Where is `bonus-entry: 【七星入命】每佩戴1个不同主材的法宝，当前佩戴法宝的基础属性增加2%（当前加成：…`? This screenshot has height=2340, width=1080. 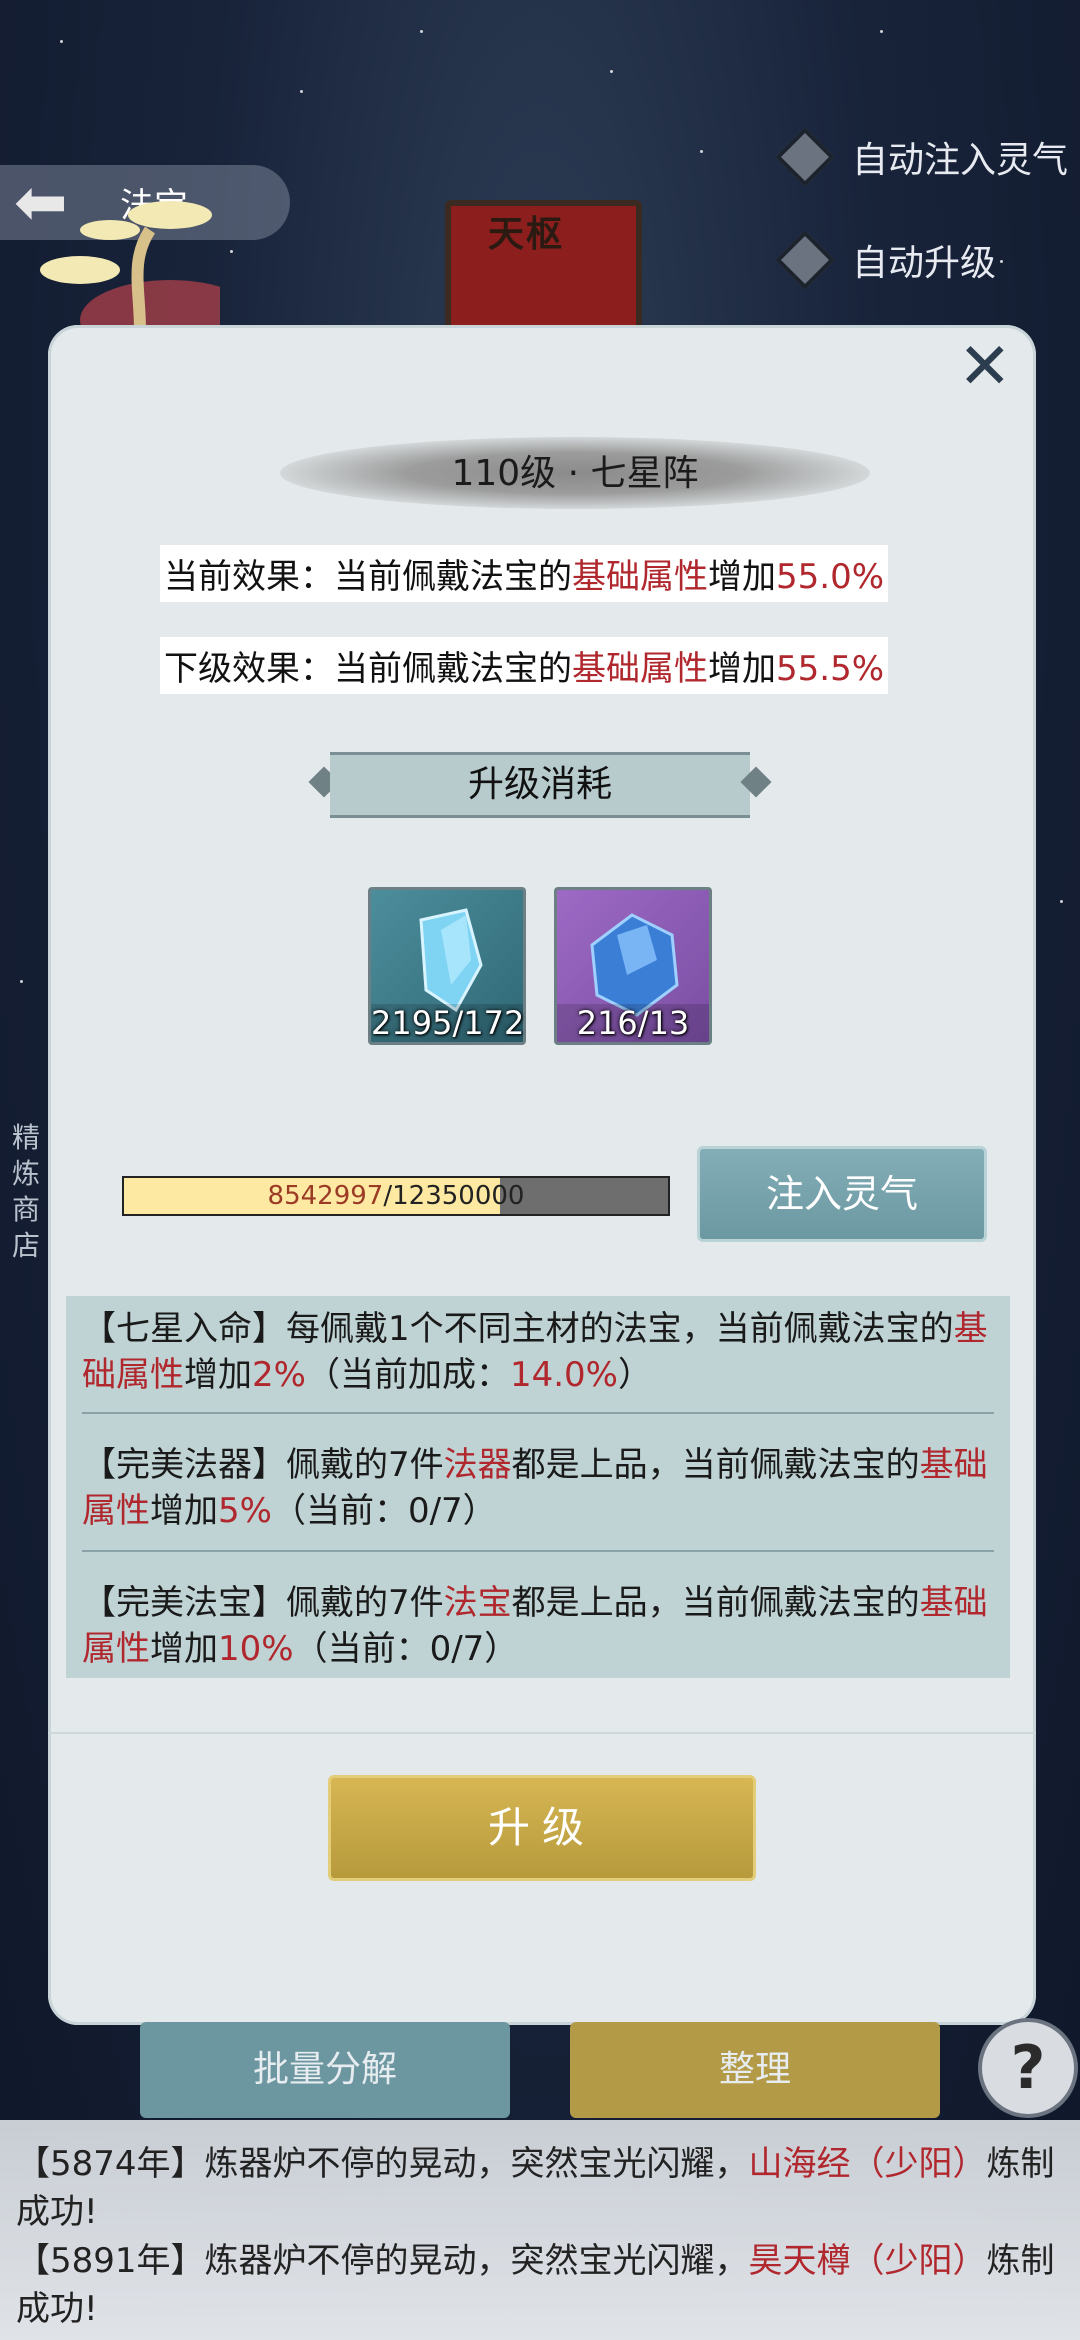 bonus-entry: 【七星入命】每佩戴1个不同主材的法宝，当前佩戴法宝的基础属性增加2%（当前加成：… is located at coordinates (538, 1352).